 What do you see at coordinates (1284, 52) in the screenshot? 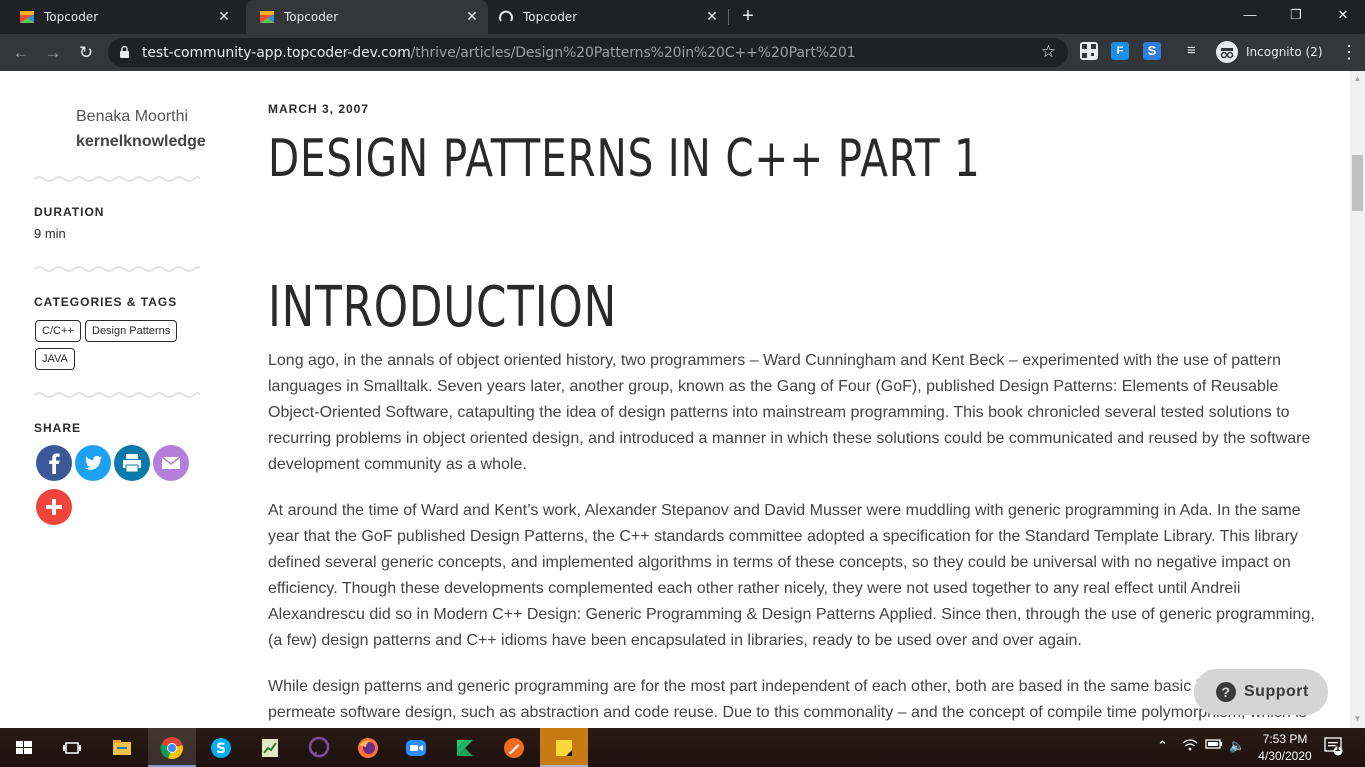
I see `incognito-label: Incognito (2)` at bounding box center [1284, 52].